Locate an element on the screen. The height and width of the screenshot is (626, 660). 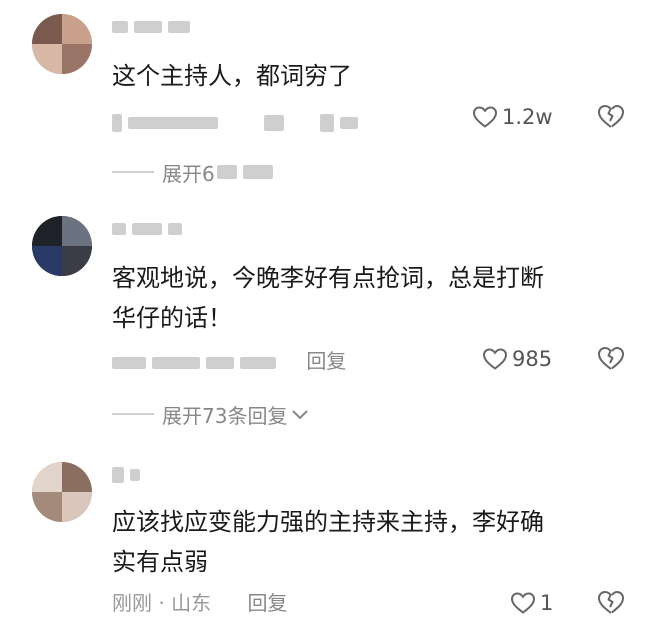
comment-text: 这个主持人，都词穷了 is located at coordinates (232, 76).